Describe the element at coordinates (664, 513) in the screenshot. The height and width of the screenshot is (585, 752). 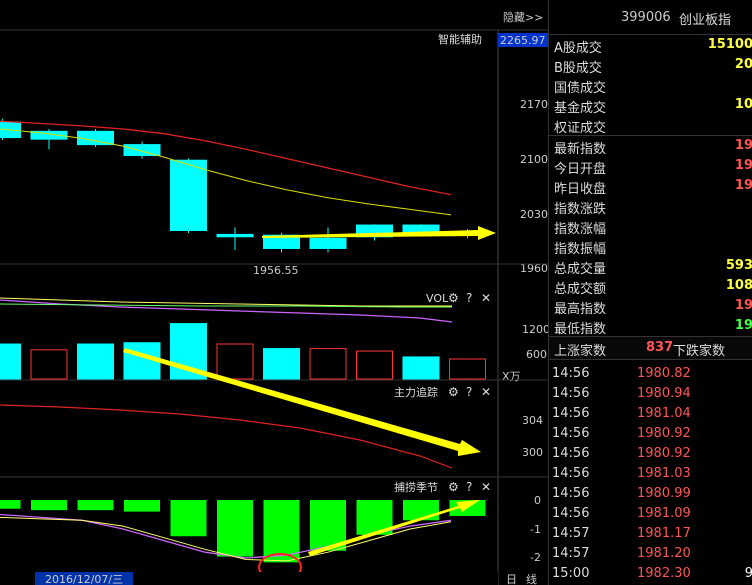
I see `tick-price: 1981.09` at that location.